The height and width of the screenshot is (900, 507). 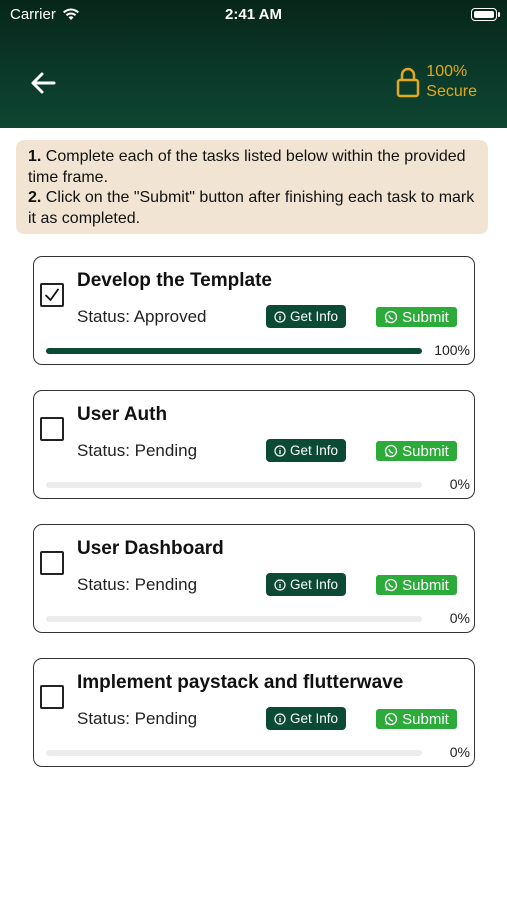 I want to click on app-header: Carrier 2:41 AM 100% Secure, so click(x=253, y=64).